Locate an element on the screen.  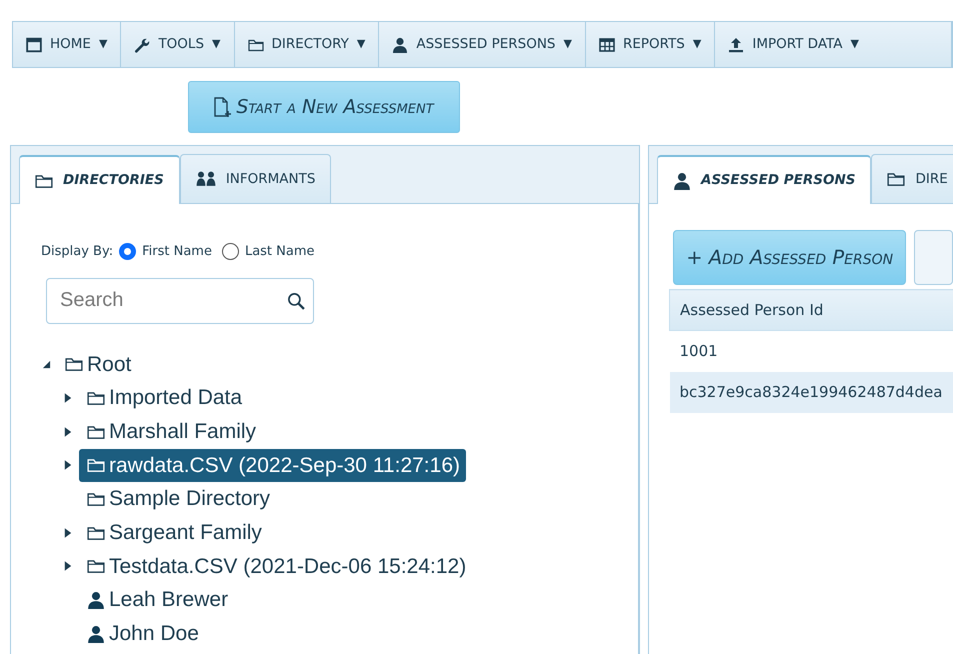
new-document-icon is located at coordinates (223, 107).